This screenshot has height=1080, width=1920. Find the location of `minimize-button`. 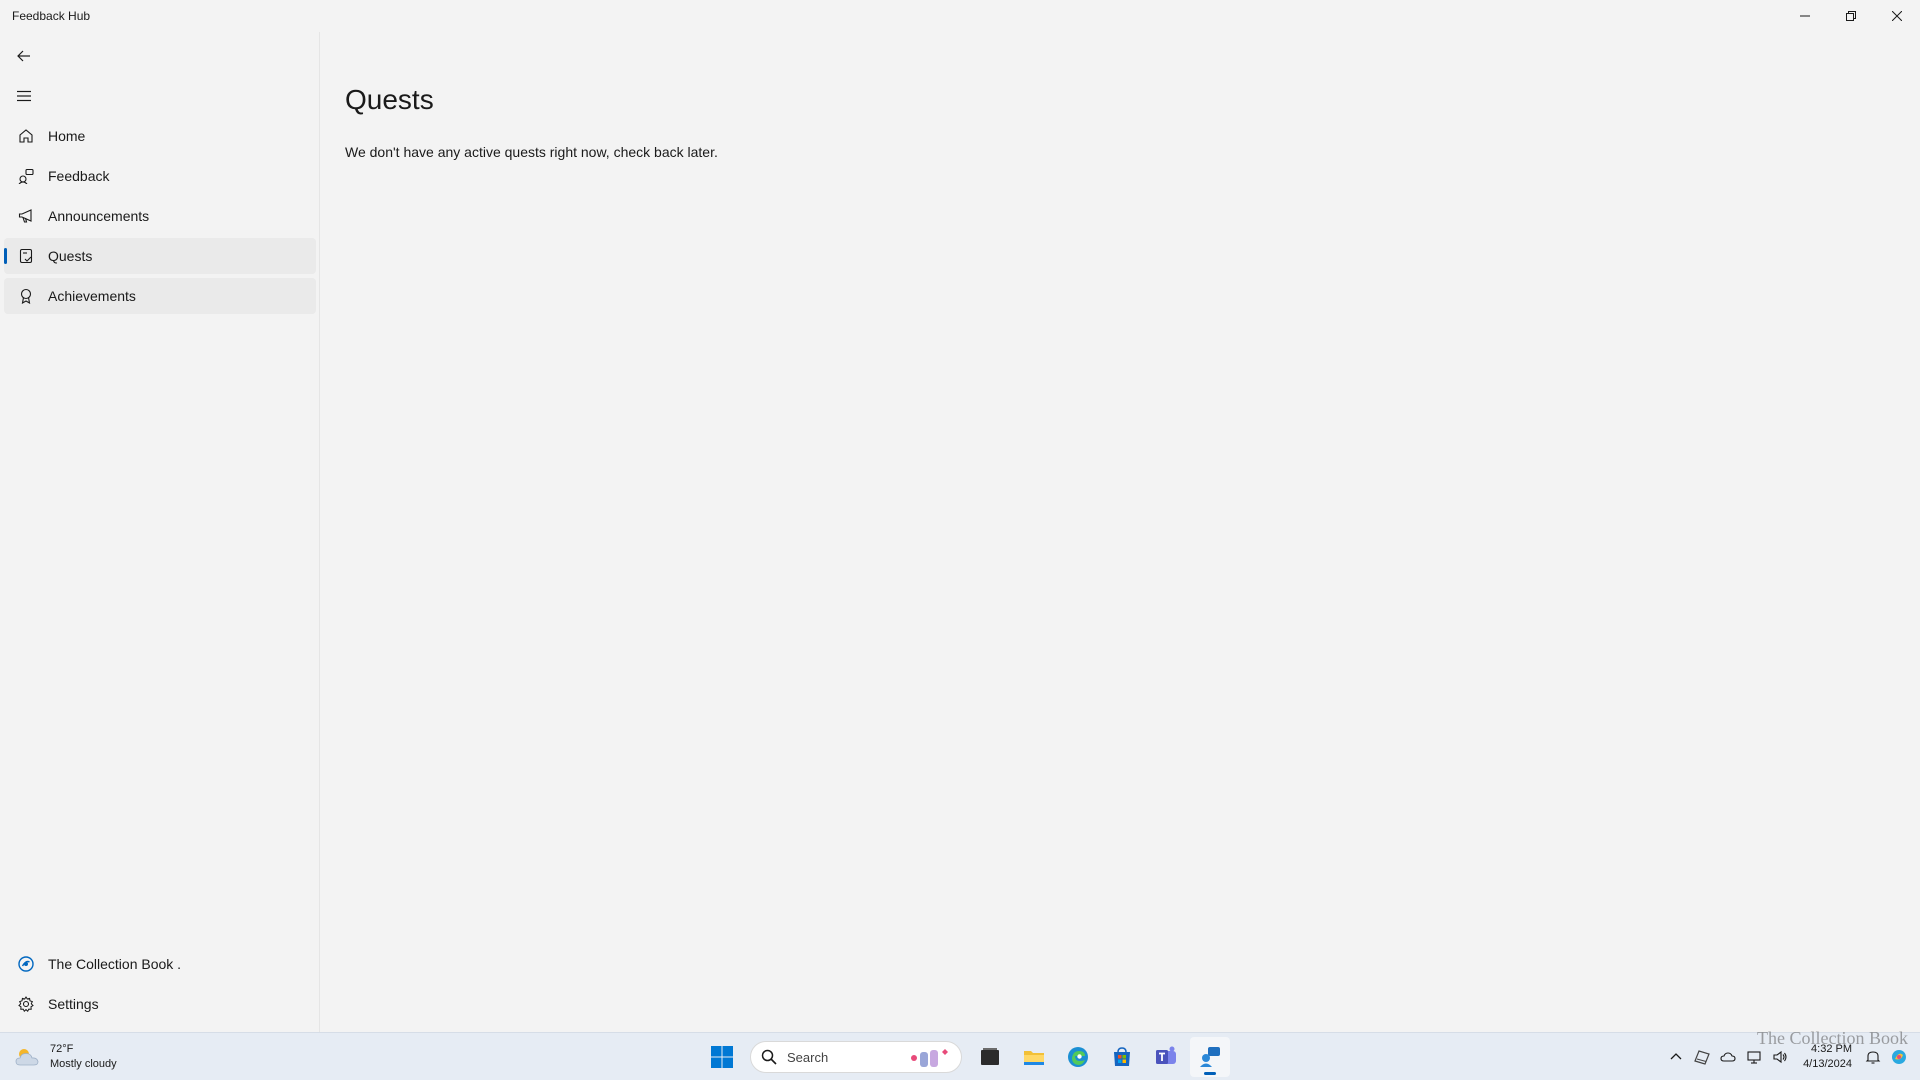

minimize-button is located at coordinates (1805, 16).